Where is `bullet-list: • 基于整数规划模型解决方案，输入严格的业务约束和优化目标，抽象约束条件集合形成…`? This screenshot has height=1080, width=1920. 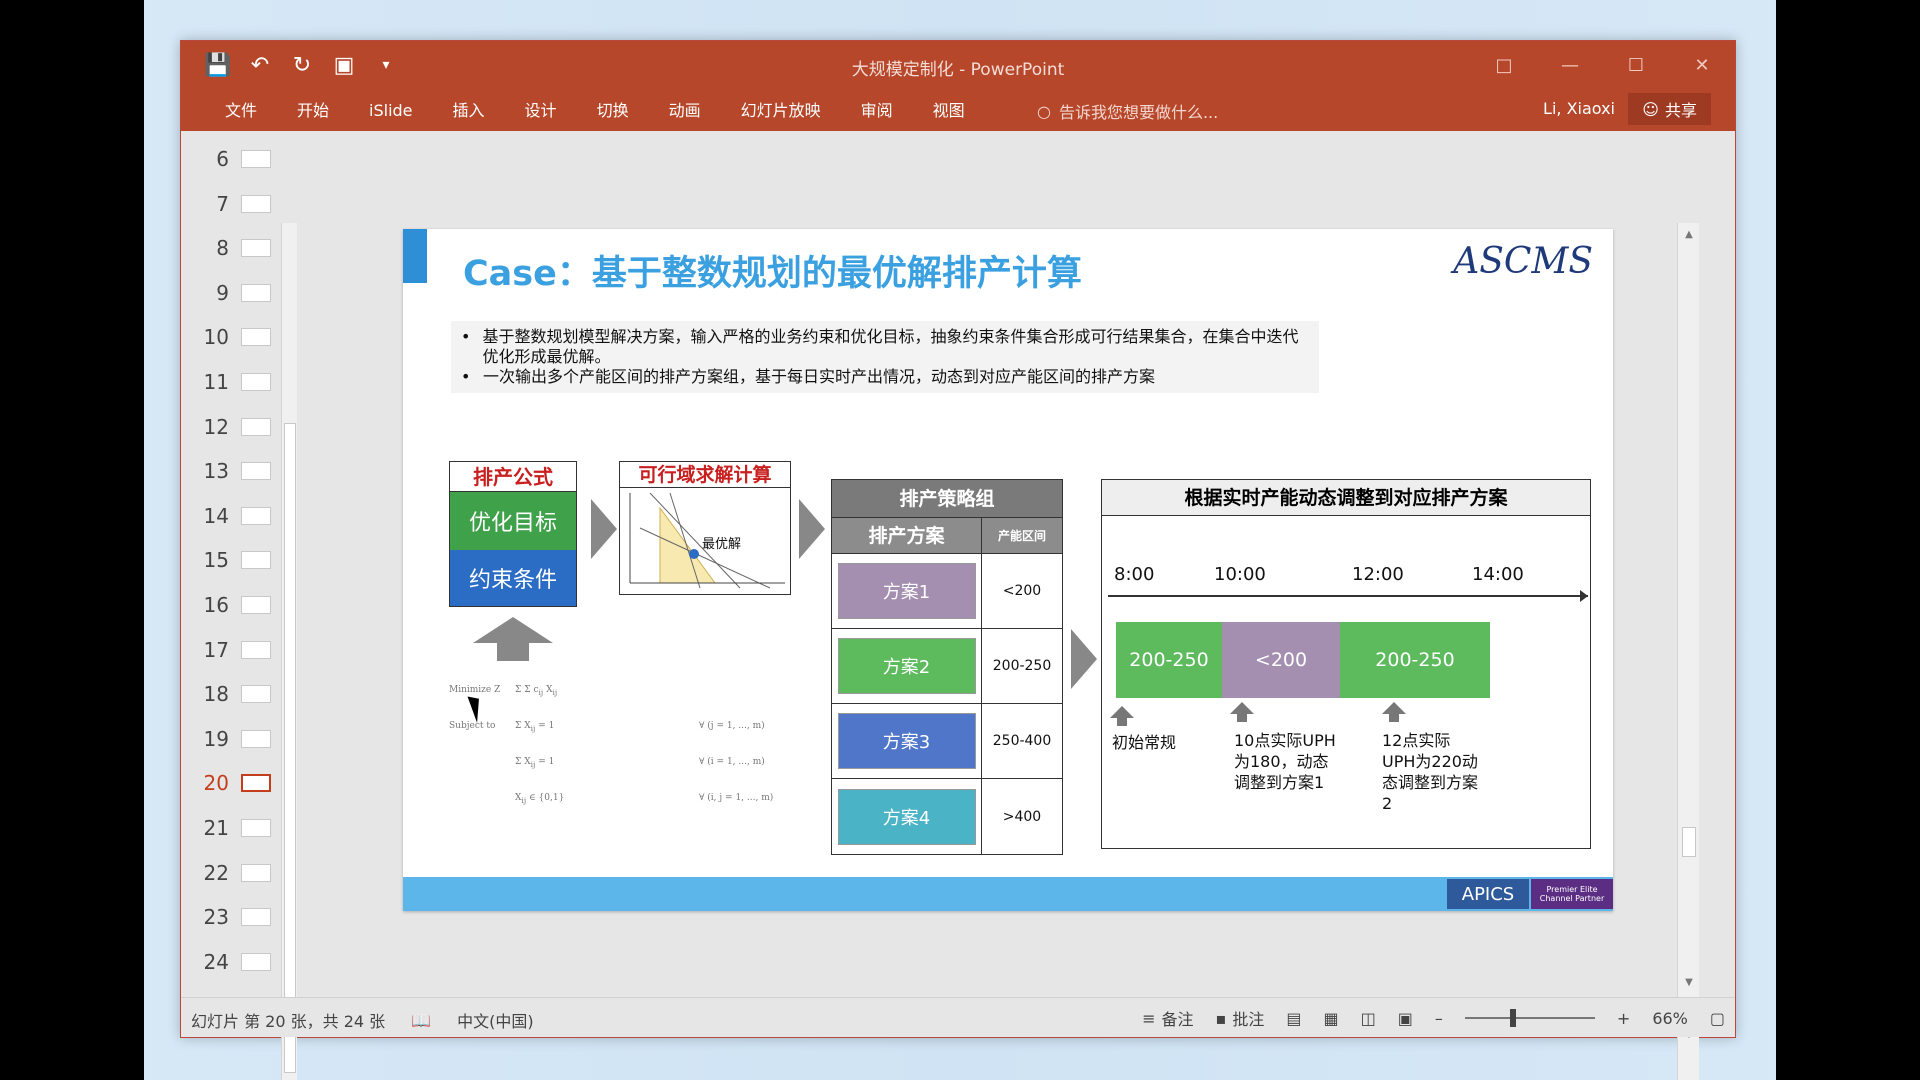
bullet-list: • 基于整数规划模型解决方案，输入严格的业务约束和优化目标，抽象约束条件集合形成… is located at coordinates (885, 357).